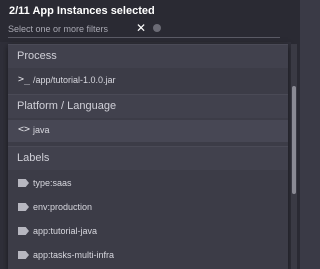 The height and width of the screenshot is (269, 320). Describe the element at coordinates (141, 28) in the screenshot. I see `clear-filter-icon: ✕` at that location.